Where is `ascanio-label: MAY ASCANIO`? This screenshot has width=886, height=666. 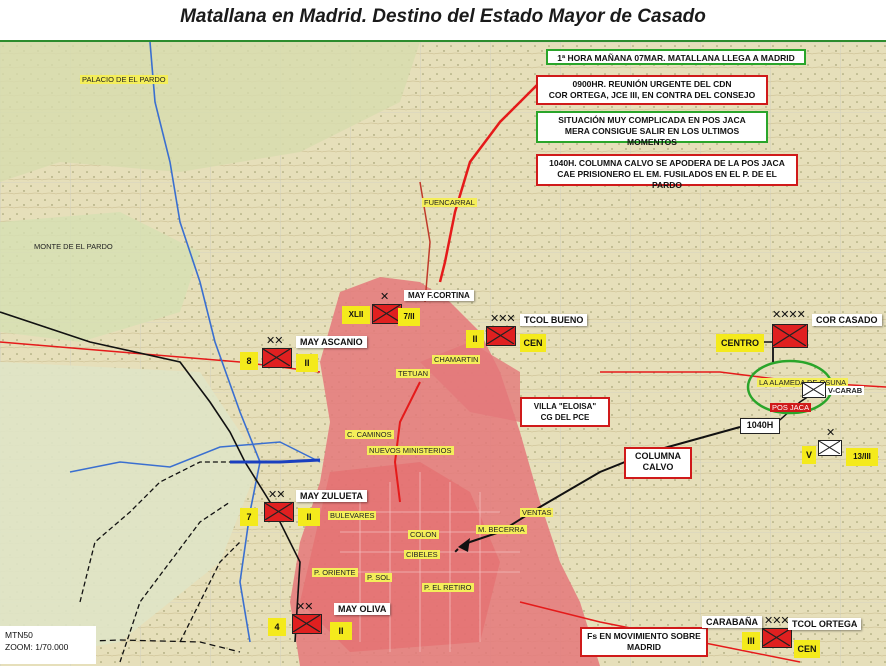
ascanio-label: MAY ASCANIO is located at coordinates (331, 342).